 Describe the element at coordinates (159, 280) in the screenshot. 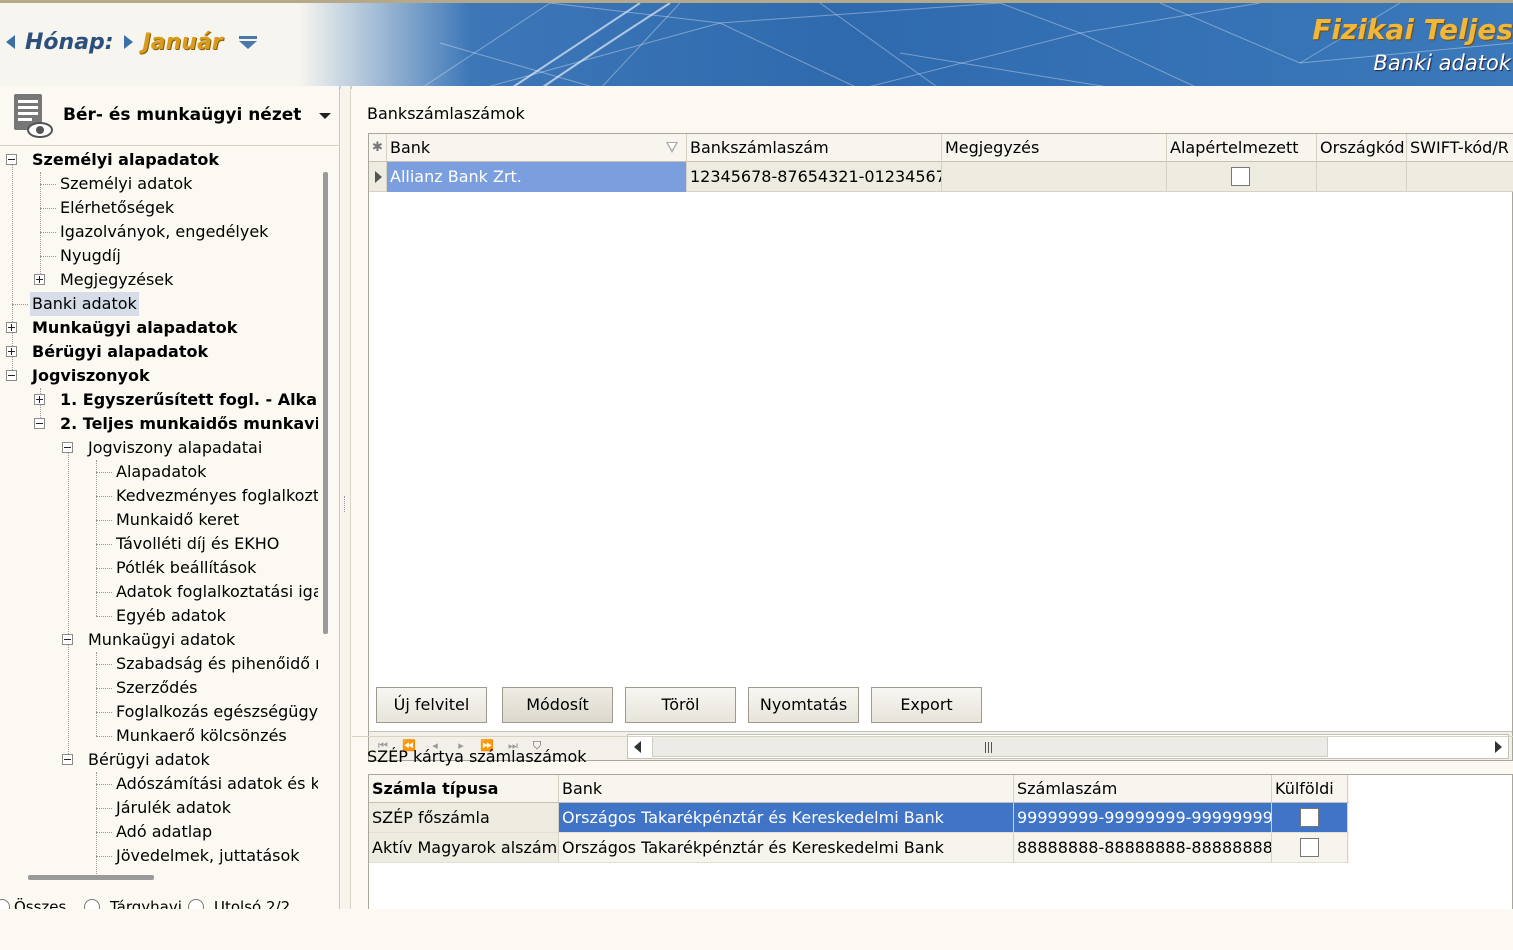

I see `tree-node-megjegyzesek: Megjegyzések` at that location.